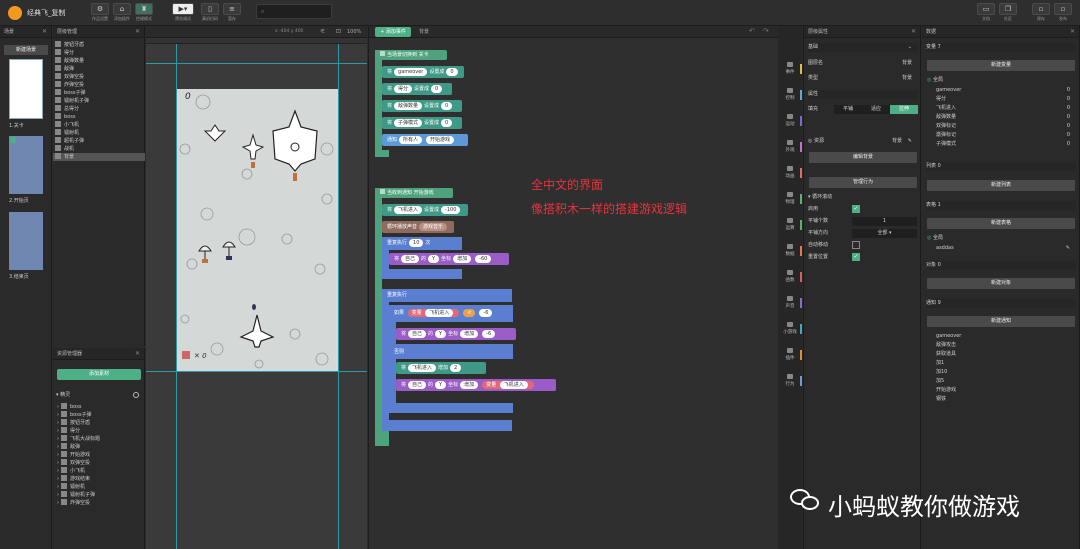  Describe the element at coordinates (469, 334) in the screenshot. I see `c7-op: 增加` at that location.